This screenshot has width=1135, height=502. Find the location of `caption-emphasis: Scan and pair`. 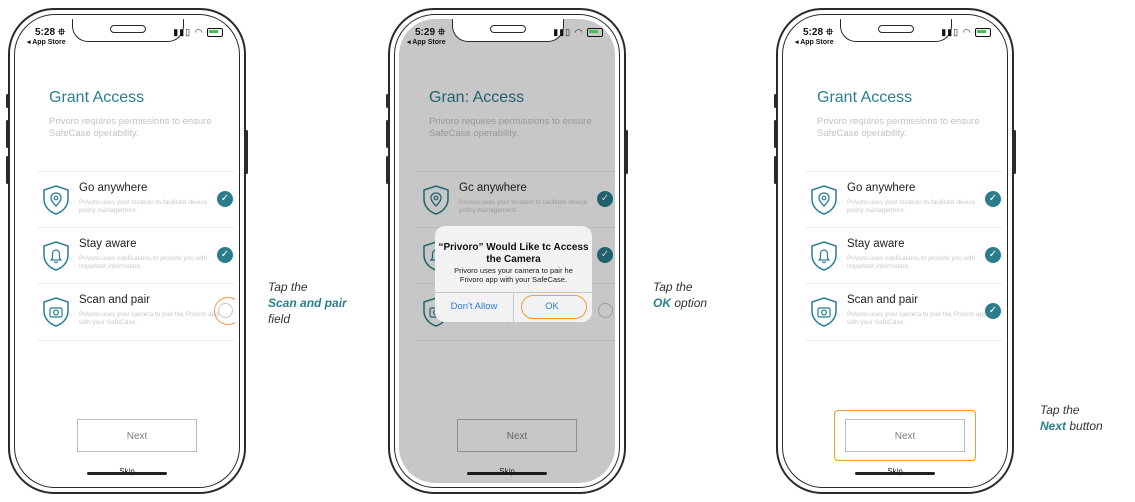

caption-emphasis: Scan and pair is located at coordinates (307, 303).